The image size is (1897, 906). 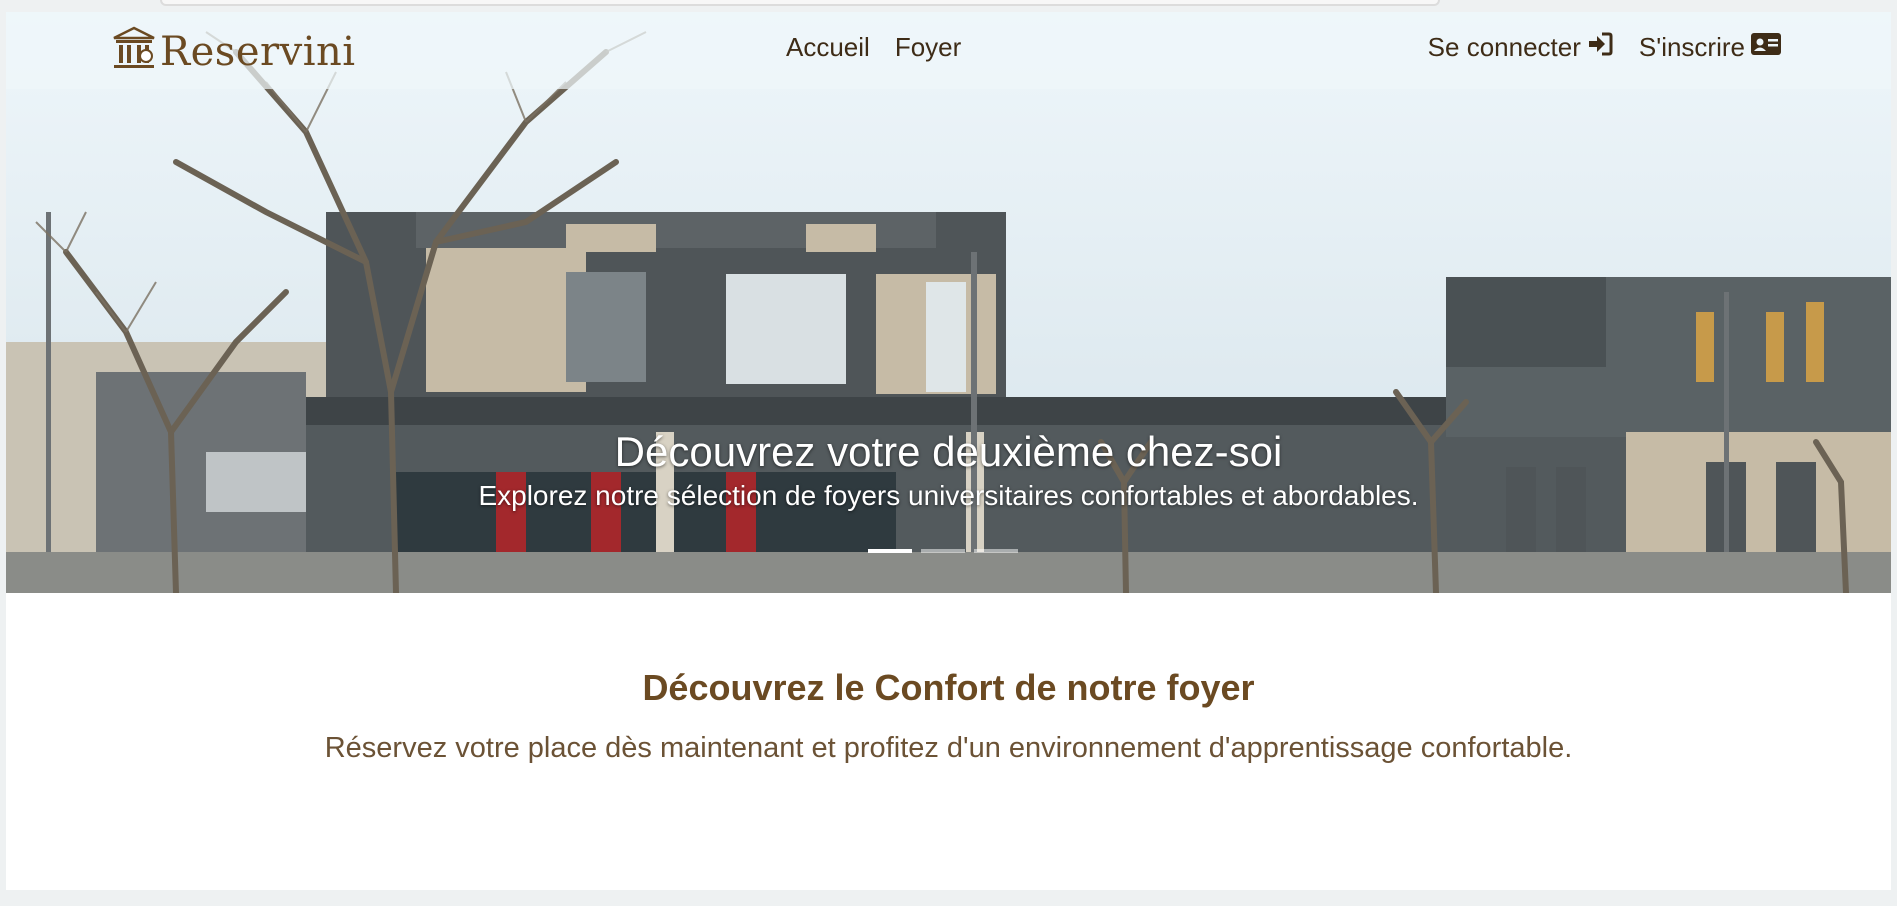 What do you see at coordinates (928, 47) in the screenshot?
I see `nav-link-foyer: Foyer` at bounding box center [928, 47].